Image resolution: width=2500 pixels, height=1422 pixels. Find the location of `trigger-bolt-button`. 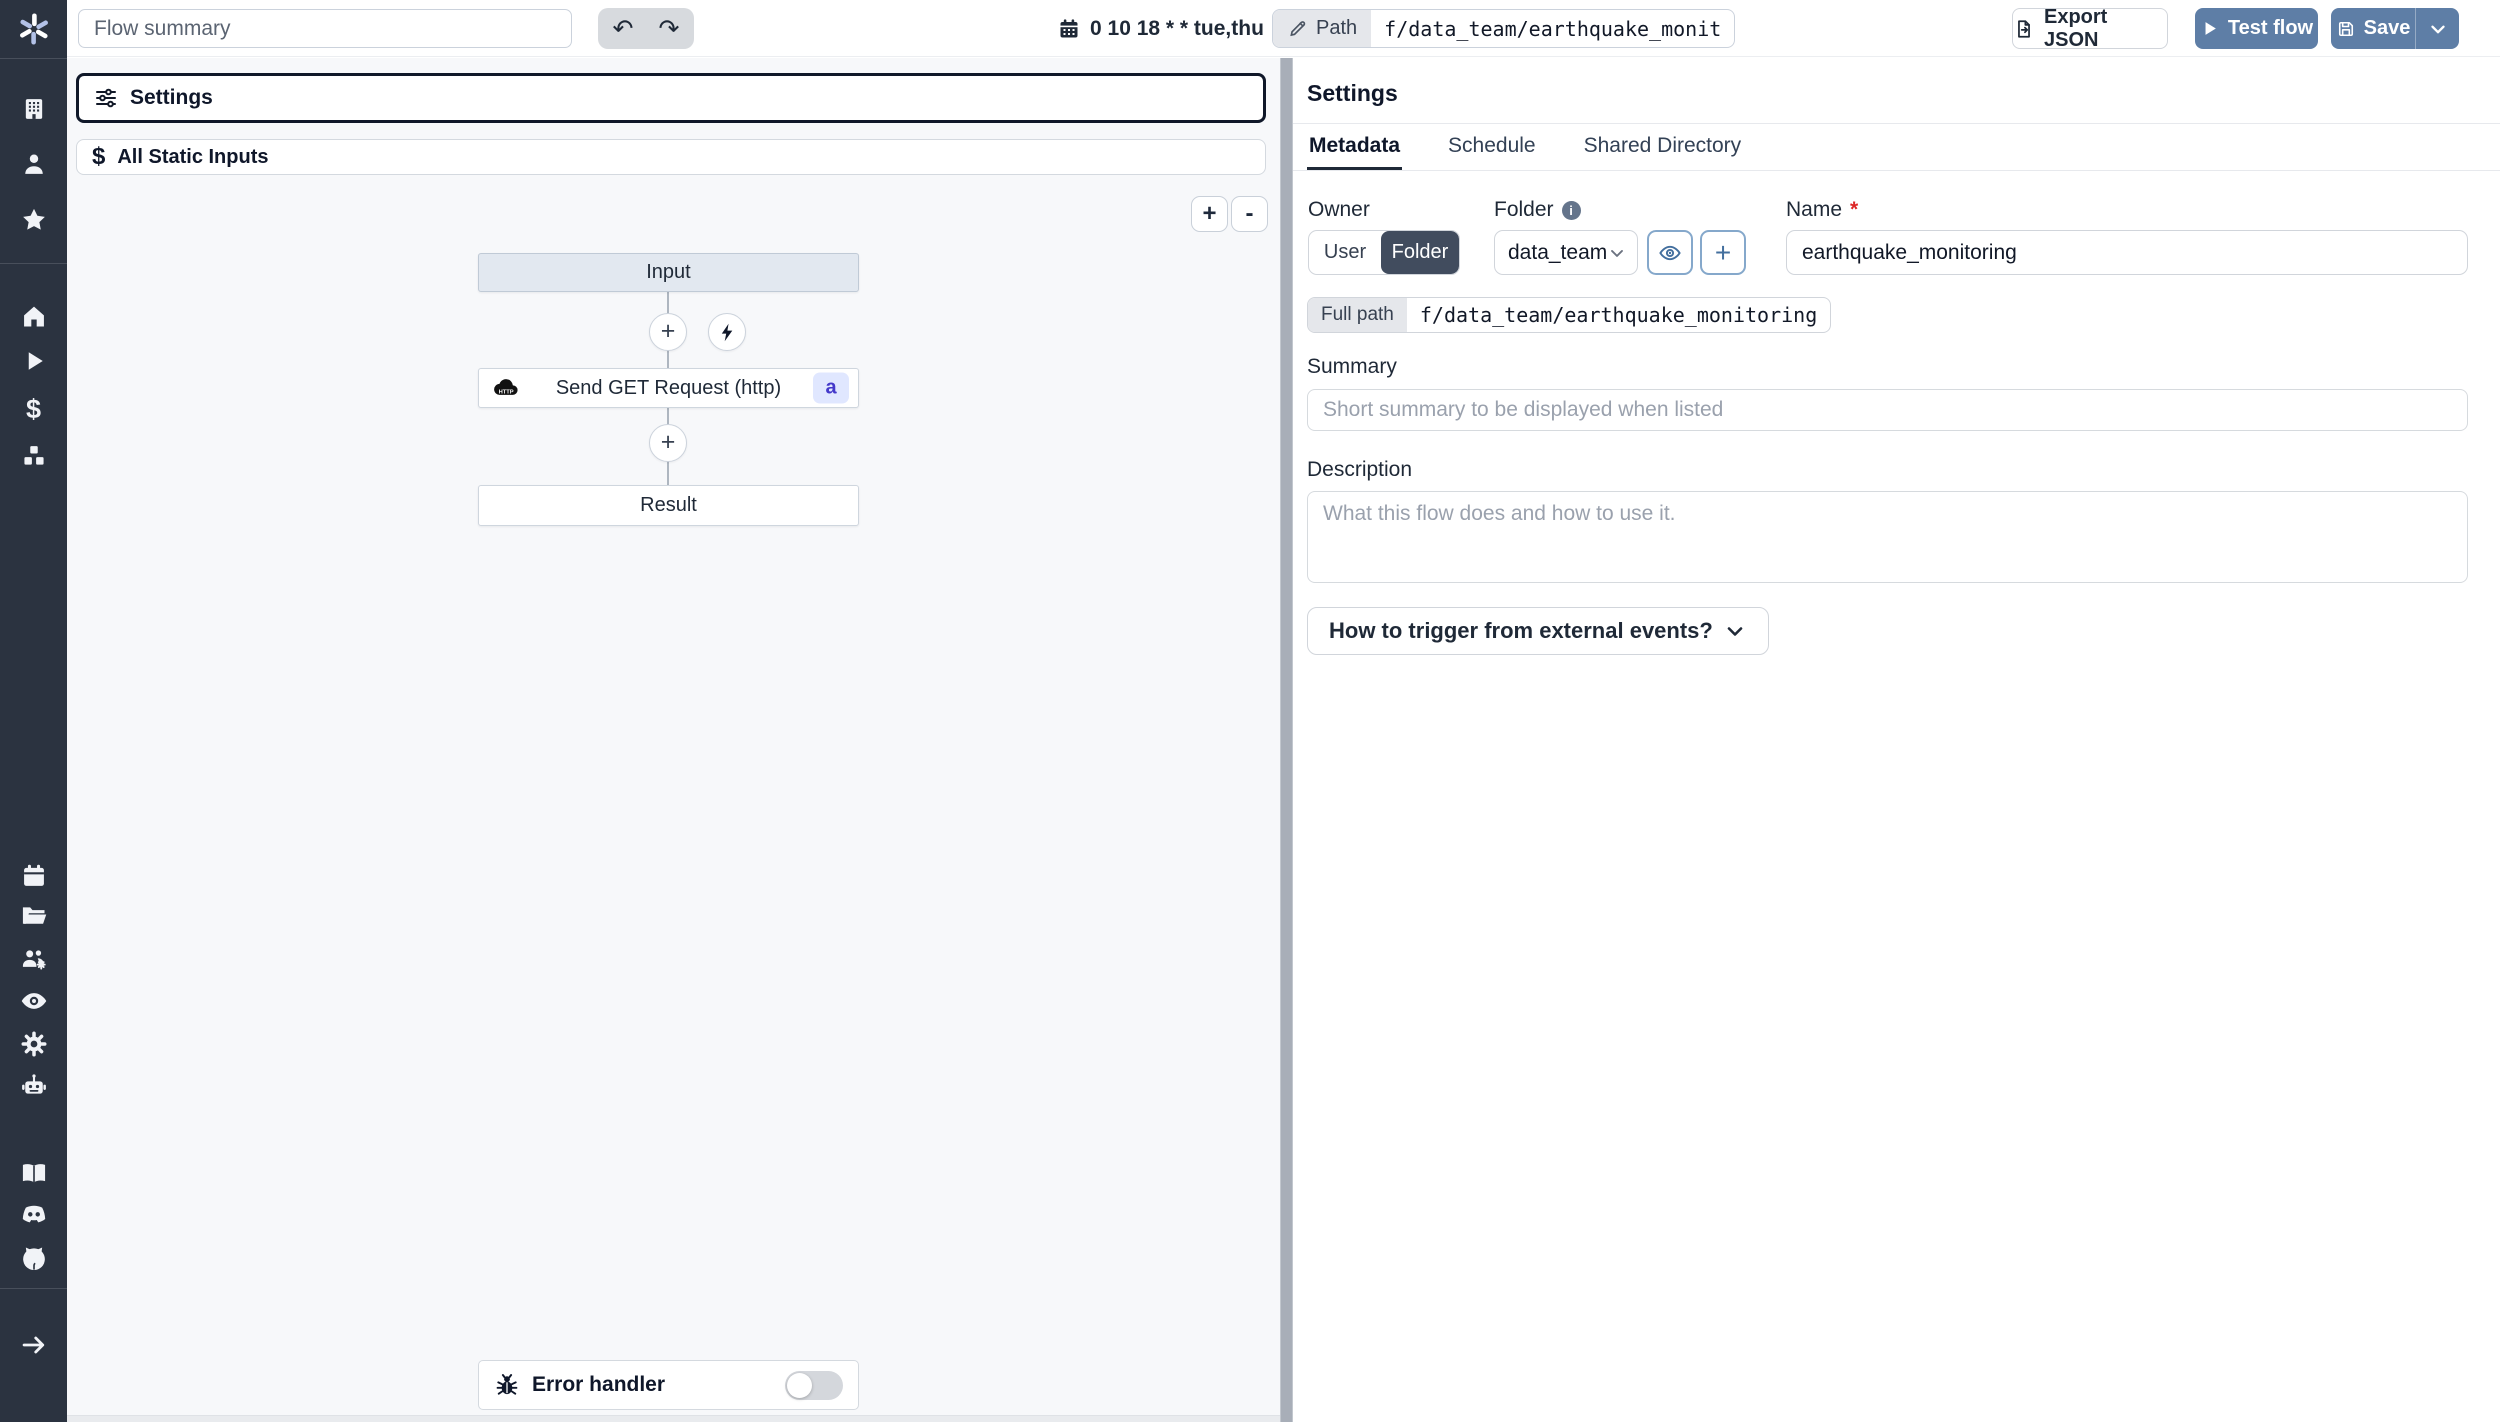

trigger-bolt-button is located at coordinates (727, 332).